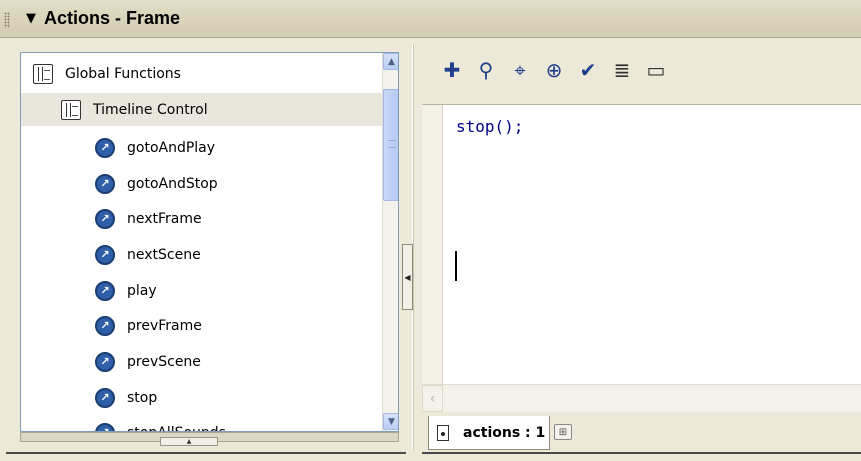  I want to click on tree-item-label: gotoAndStop, so click(172, 183).